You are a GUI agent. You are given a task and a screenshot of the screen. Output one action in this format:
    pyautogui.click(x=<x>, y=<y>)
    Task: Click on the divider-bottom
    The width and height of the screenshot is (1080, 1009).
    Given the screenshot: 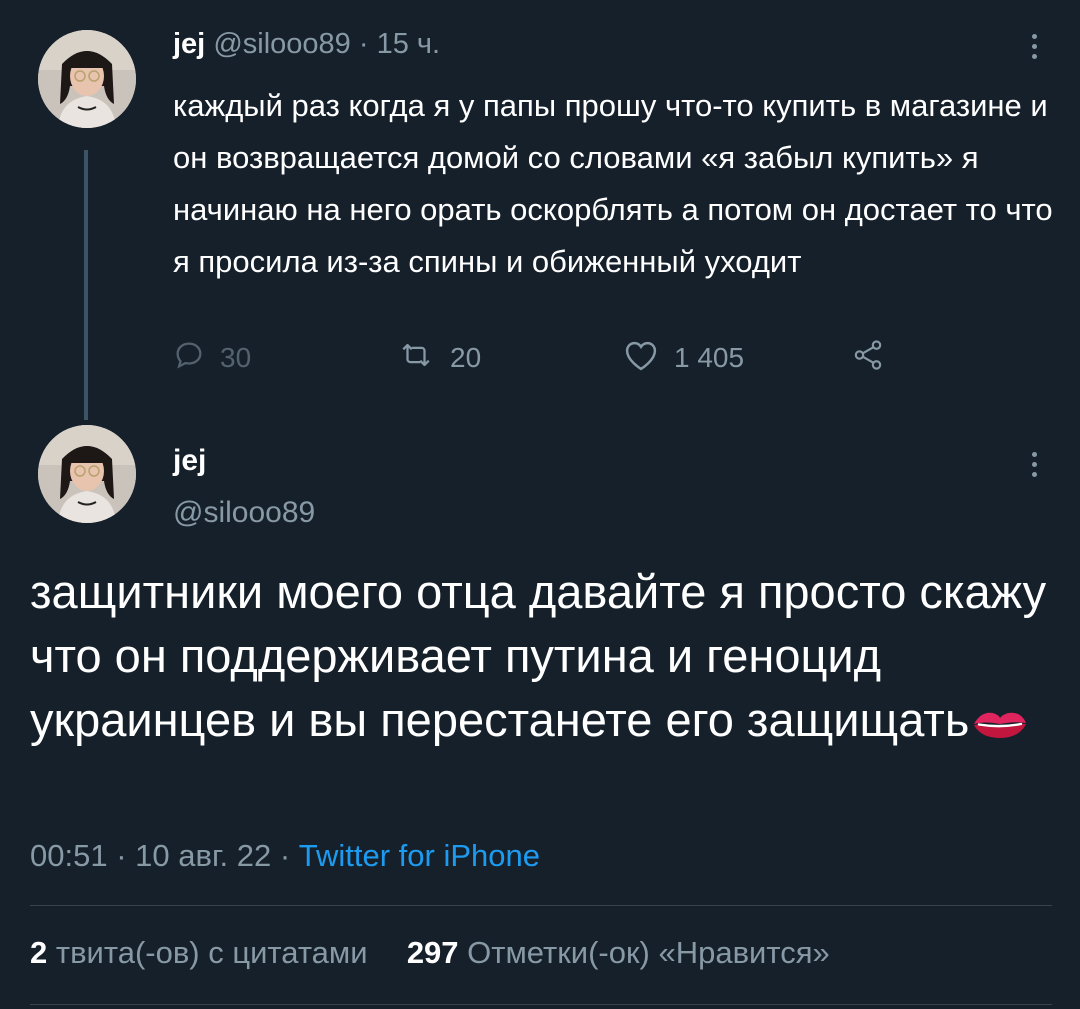 What is the action you would take?
    pyautogui.click(x=541, y=1004)
    